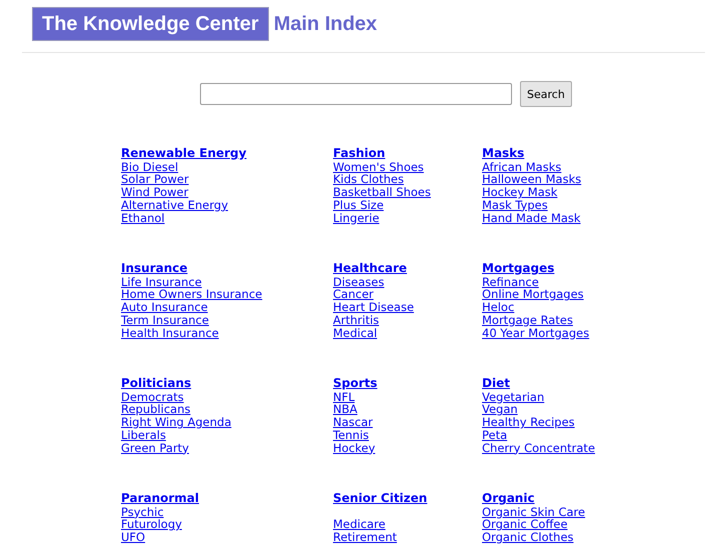 This screenshot has height=545, width=727. What do you see at coordinates (142, 512) in the screenshot?
I see `topic-link: Psychic` at bounding box center [142, 512].